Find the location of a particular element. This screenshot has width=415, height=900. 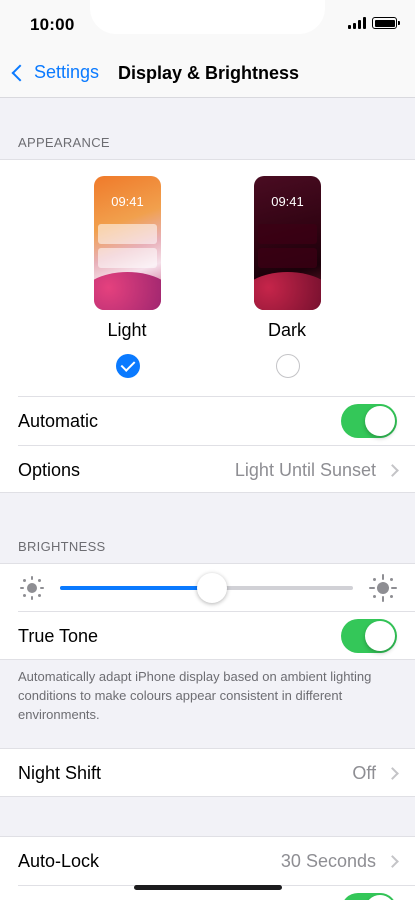

options-value: Light Until Sunset is located at coordinates (305, 469).